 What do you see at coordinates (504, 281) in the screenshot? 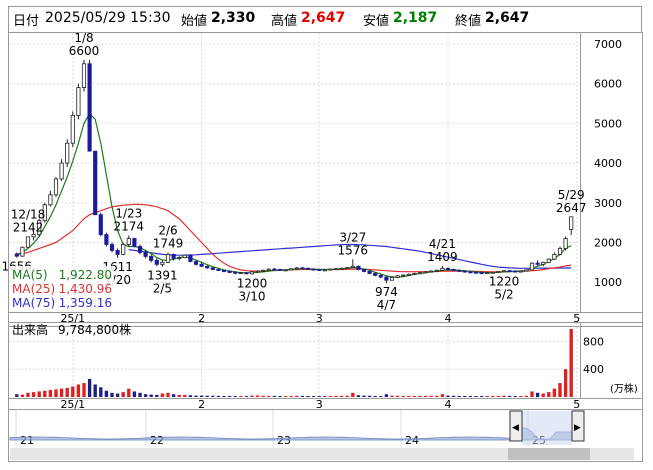
I see `annotation-price-11: 1220` at bounding box center [504, 281].